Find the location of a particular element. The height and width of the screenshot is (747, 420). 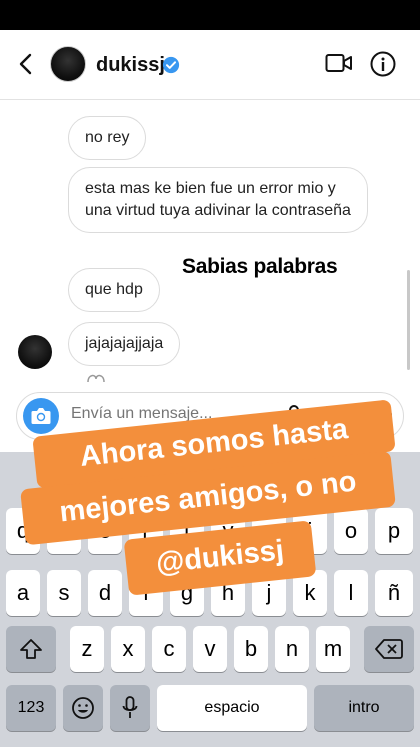

sender-avatar is located at coordinates (35, 352).